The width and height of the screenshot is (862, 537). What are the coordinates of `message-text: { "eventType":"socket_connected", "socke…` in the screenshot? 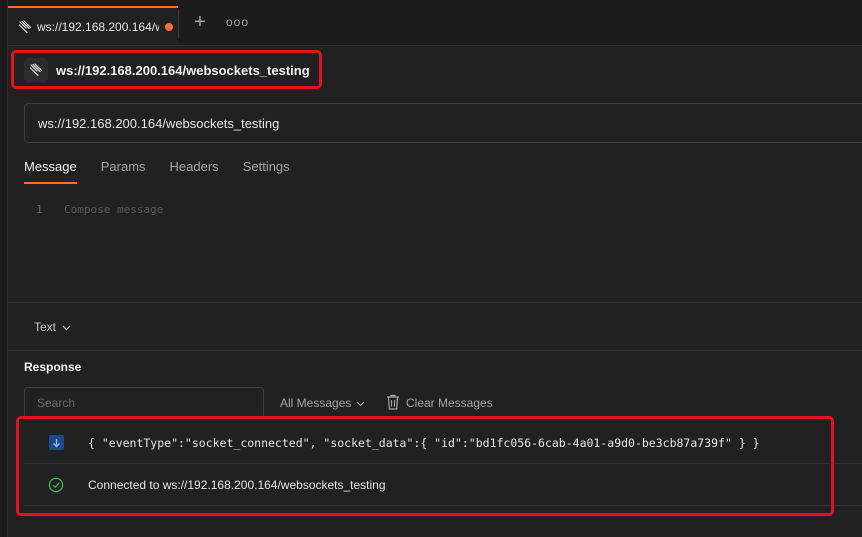 It's located at (424, 442).